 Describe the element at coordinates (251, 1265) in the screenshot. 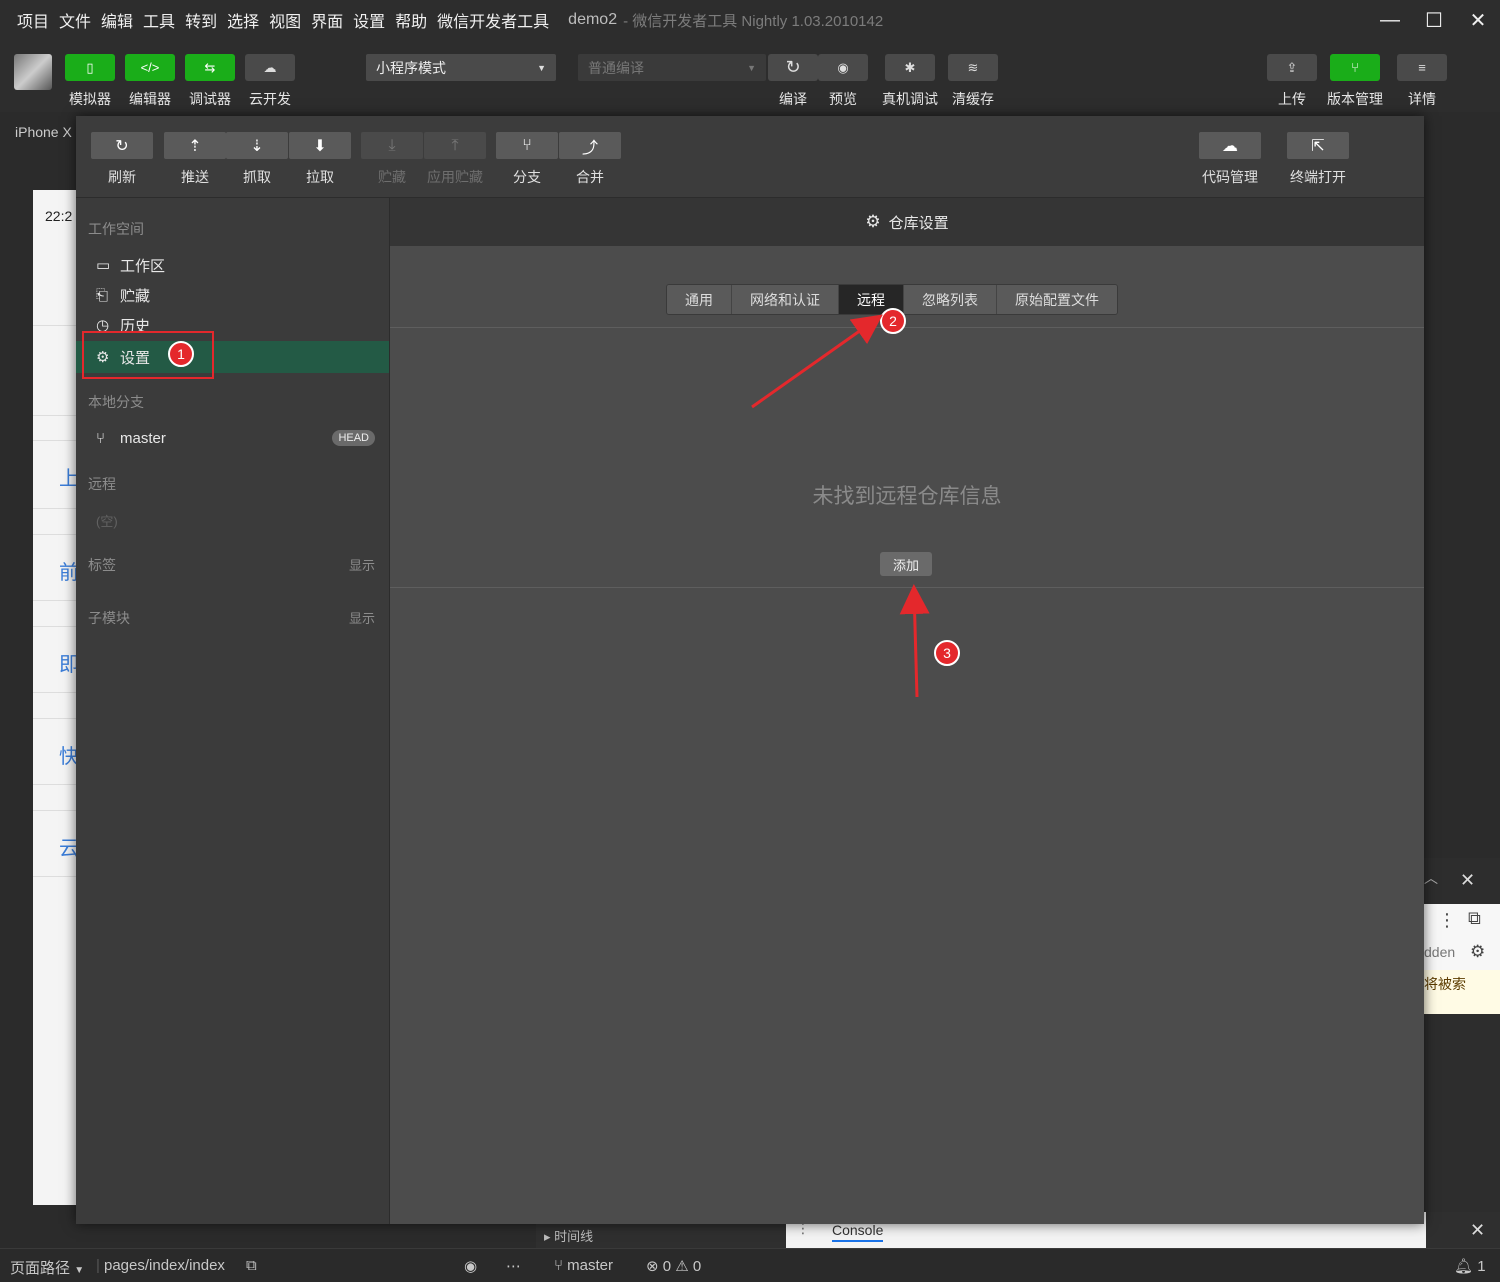

I see `copy-icon: ⧉` at that location.